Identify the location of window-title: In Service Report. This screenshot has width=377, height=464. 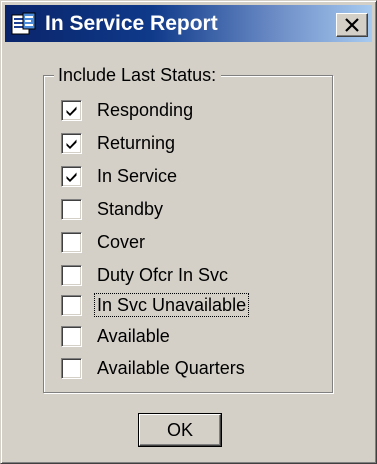
(131, 23).